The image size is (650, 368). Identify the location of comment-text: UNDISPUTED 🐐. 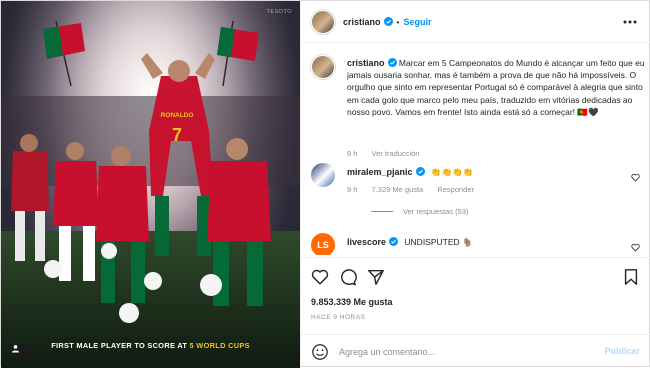
(438, 242).